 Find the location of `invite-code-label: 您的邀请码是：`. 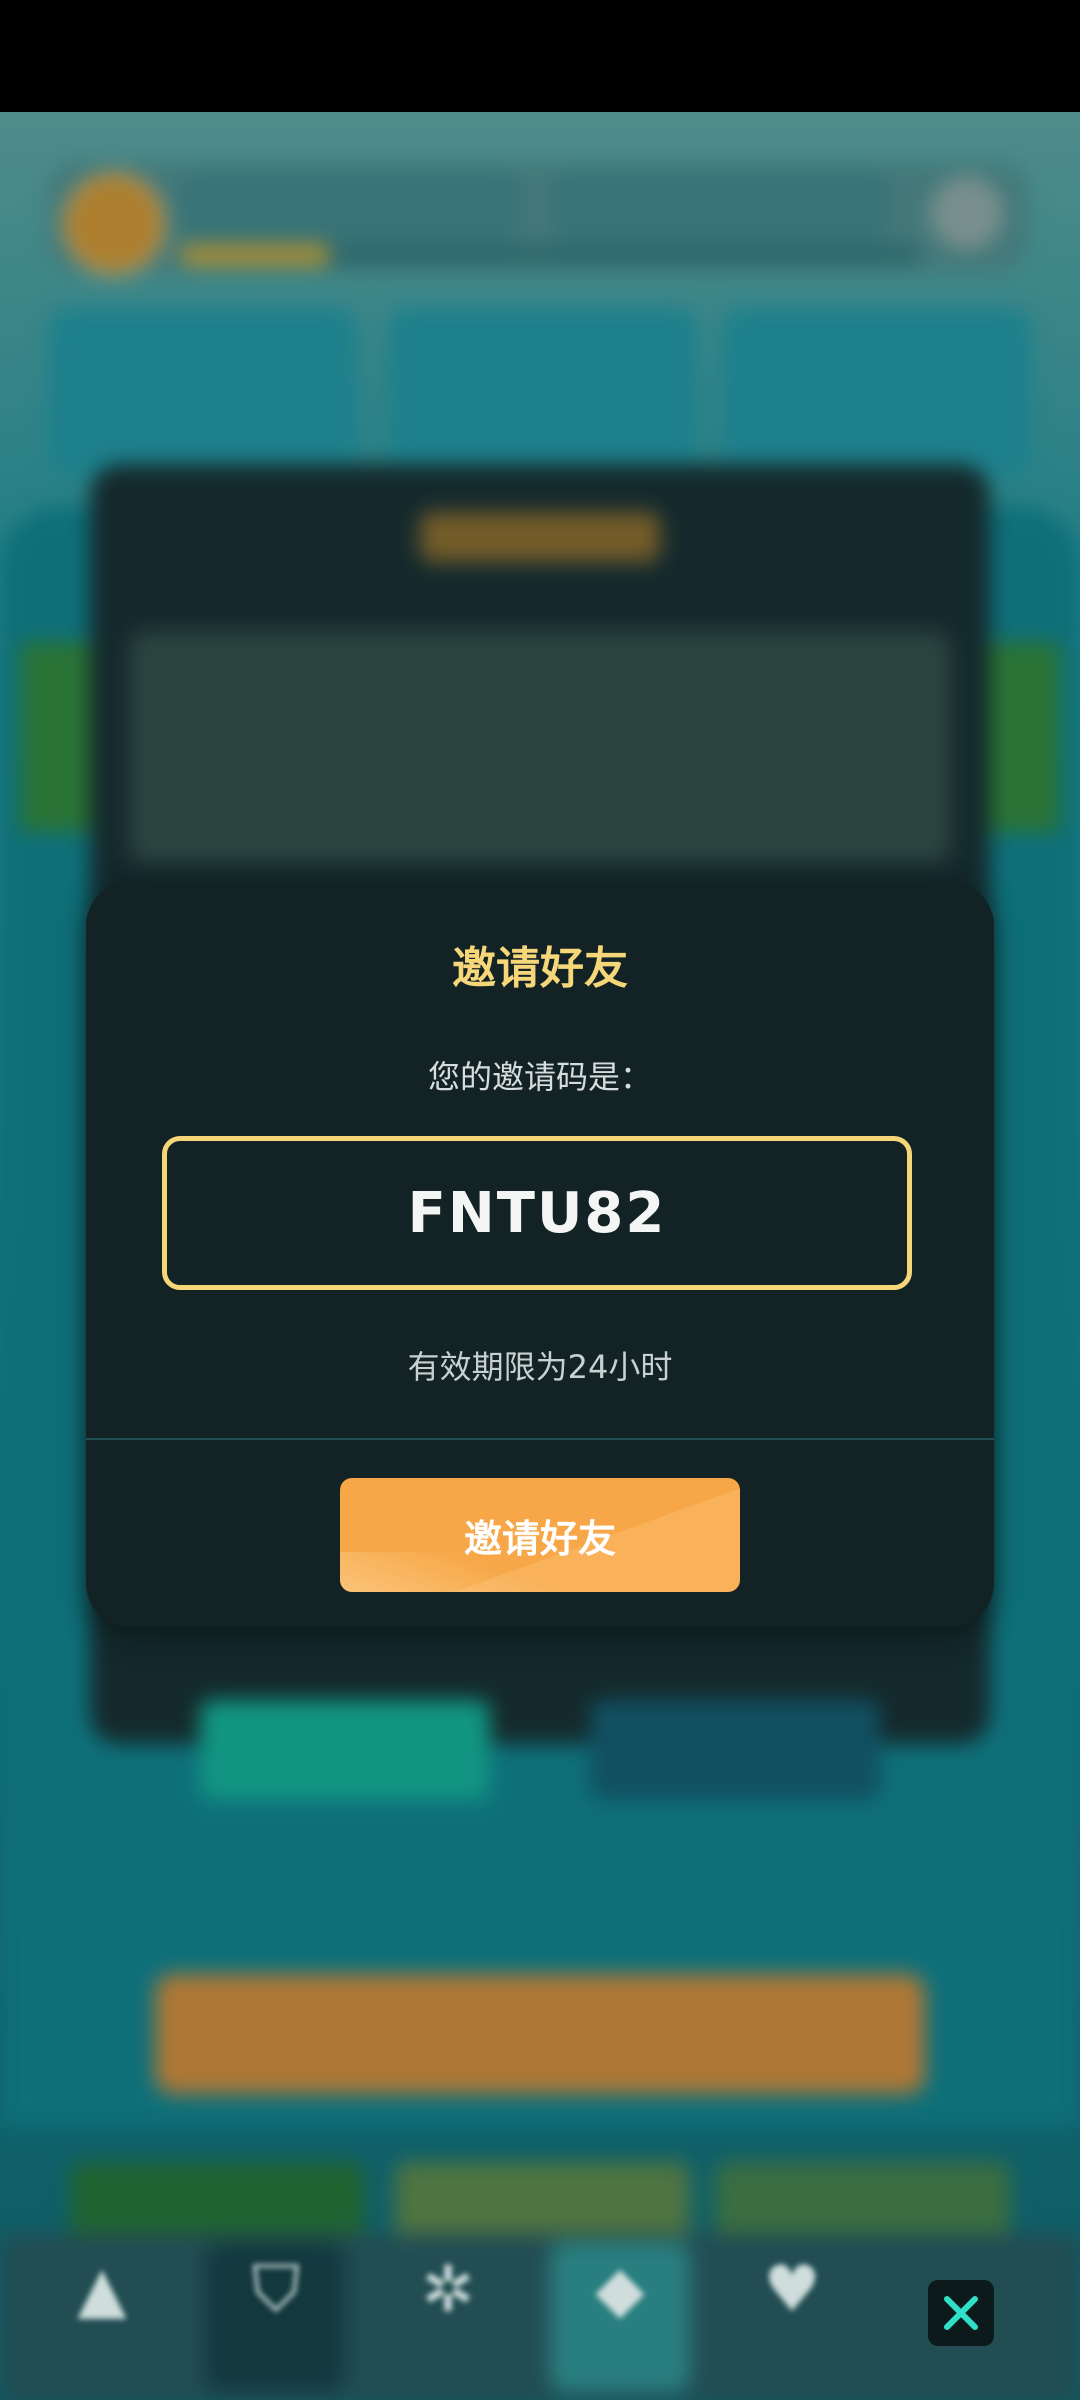

invite-code-label: 您的邀请码是： is located at coordinates (539, 1077).